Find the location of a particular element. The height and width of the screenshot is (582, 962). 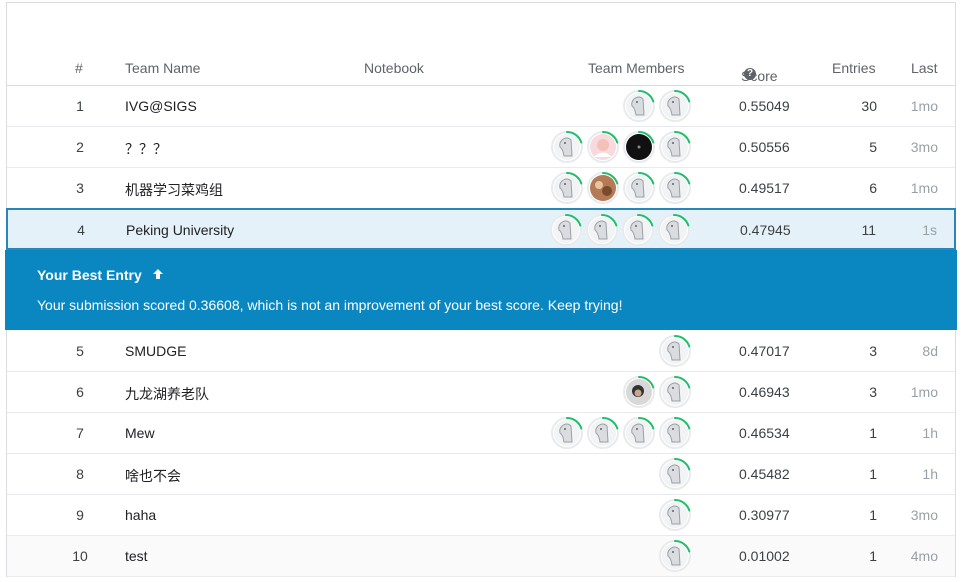

score-cell: 0.45482 is located at coordinates (764, 474).